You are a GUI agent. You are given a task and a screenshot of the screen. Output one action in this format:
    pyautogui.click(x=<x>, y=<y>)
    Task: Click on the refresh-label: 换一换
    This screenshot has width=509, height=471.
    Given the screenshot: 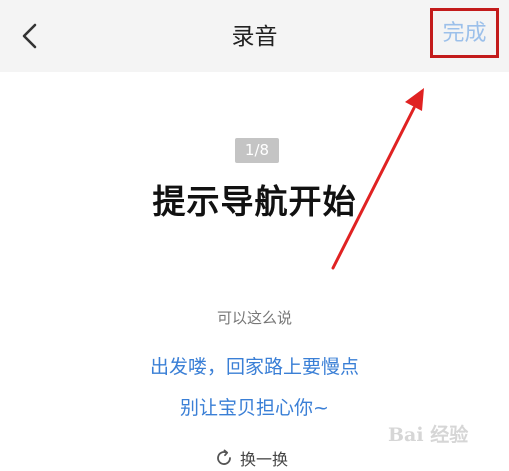 What is the action you would take?
    pyautogui.click(x=264, y=459)
    